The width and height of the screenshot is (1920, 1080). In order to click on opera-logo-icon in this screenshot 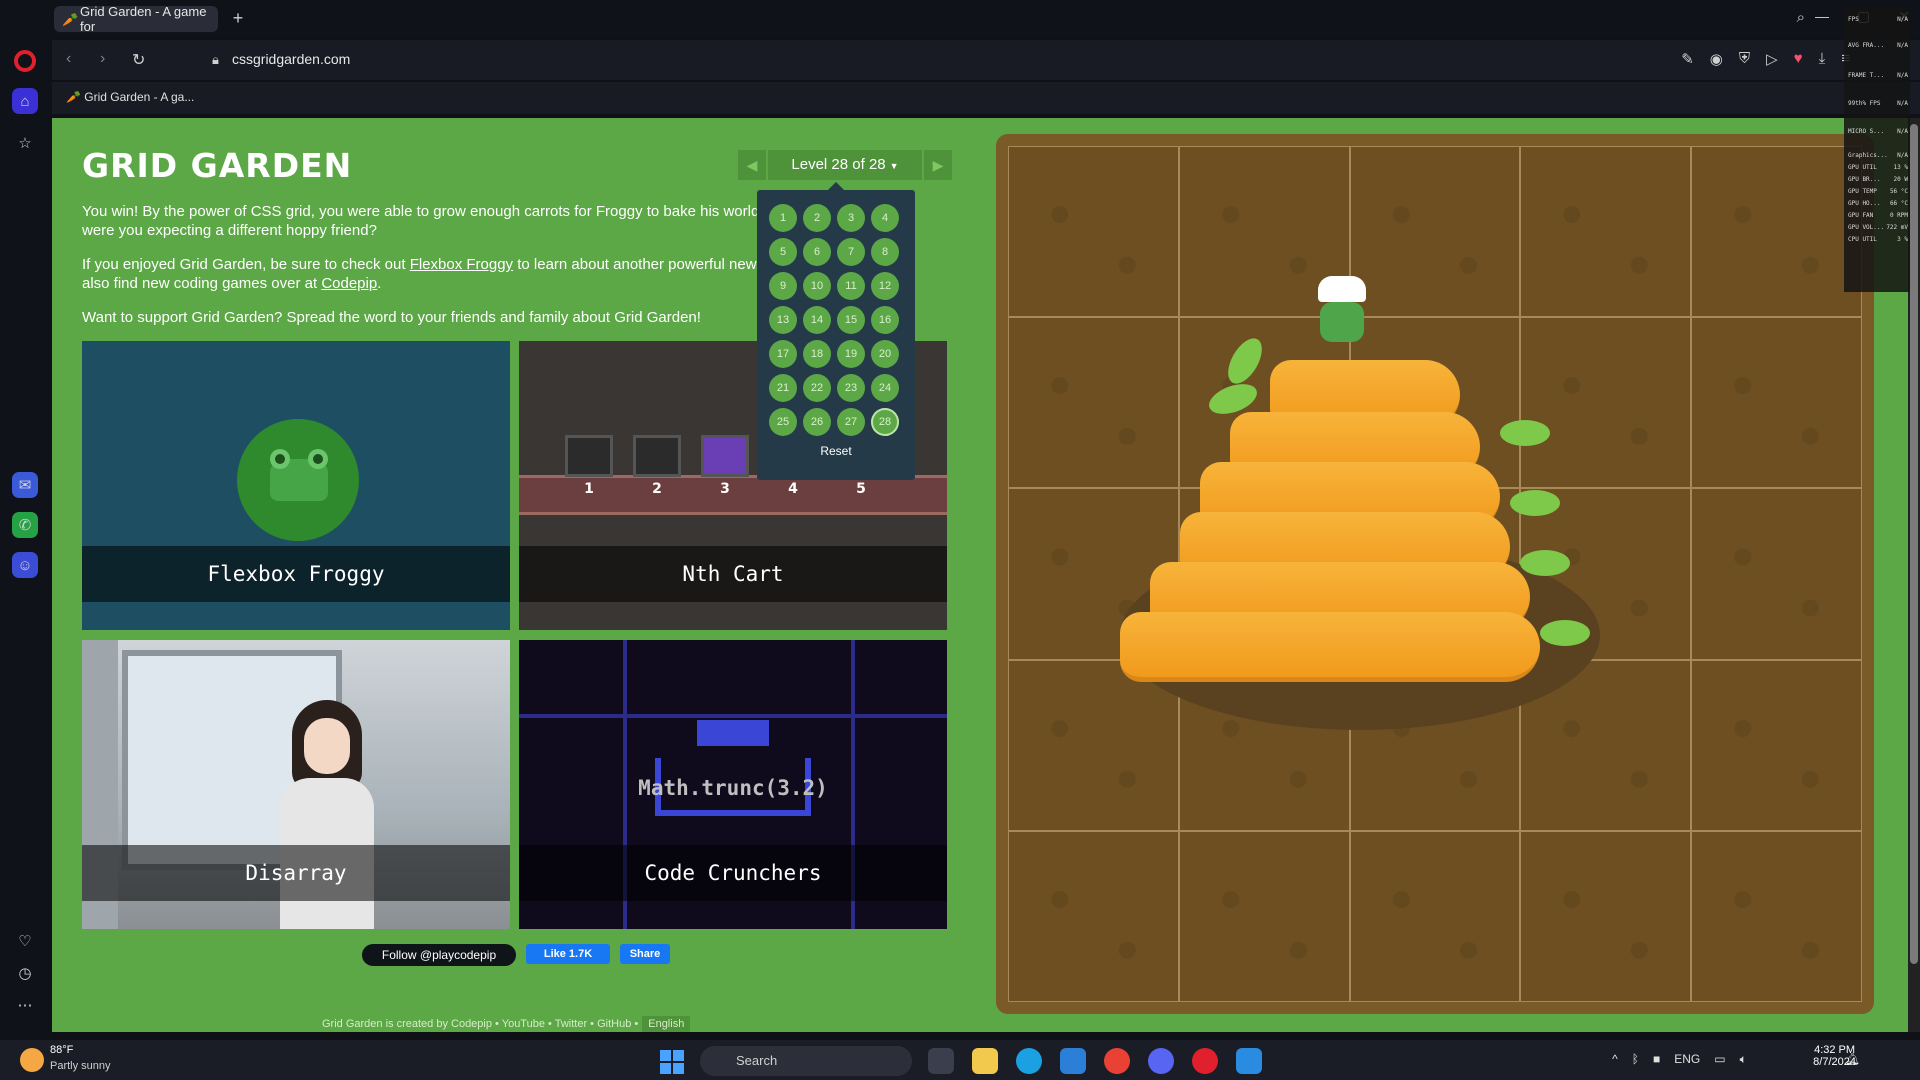, I will do `click(25, 61)`.